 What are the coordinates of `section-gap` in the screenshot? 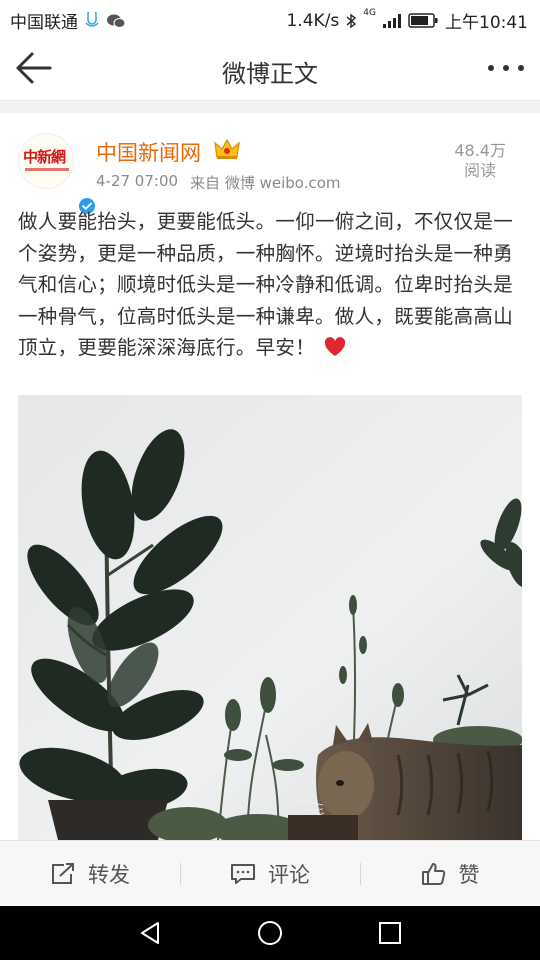 It's located at (270, 107).